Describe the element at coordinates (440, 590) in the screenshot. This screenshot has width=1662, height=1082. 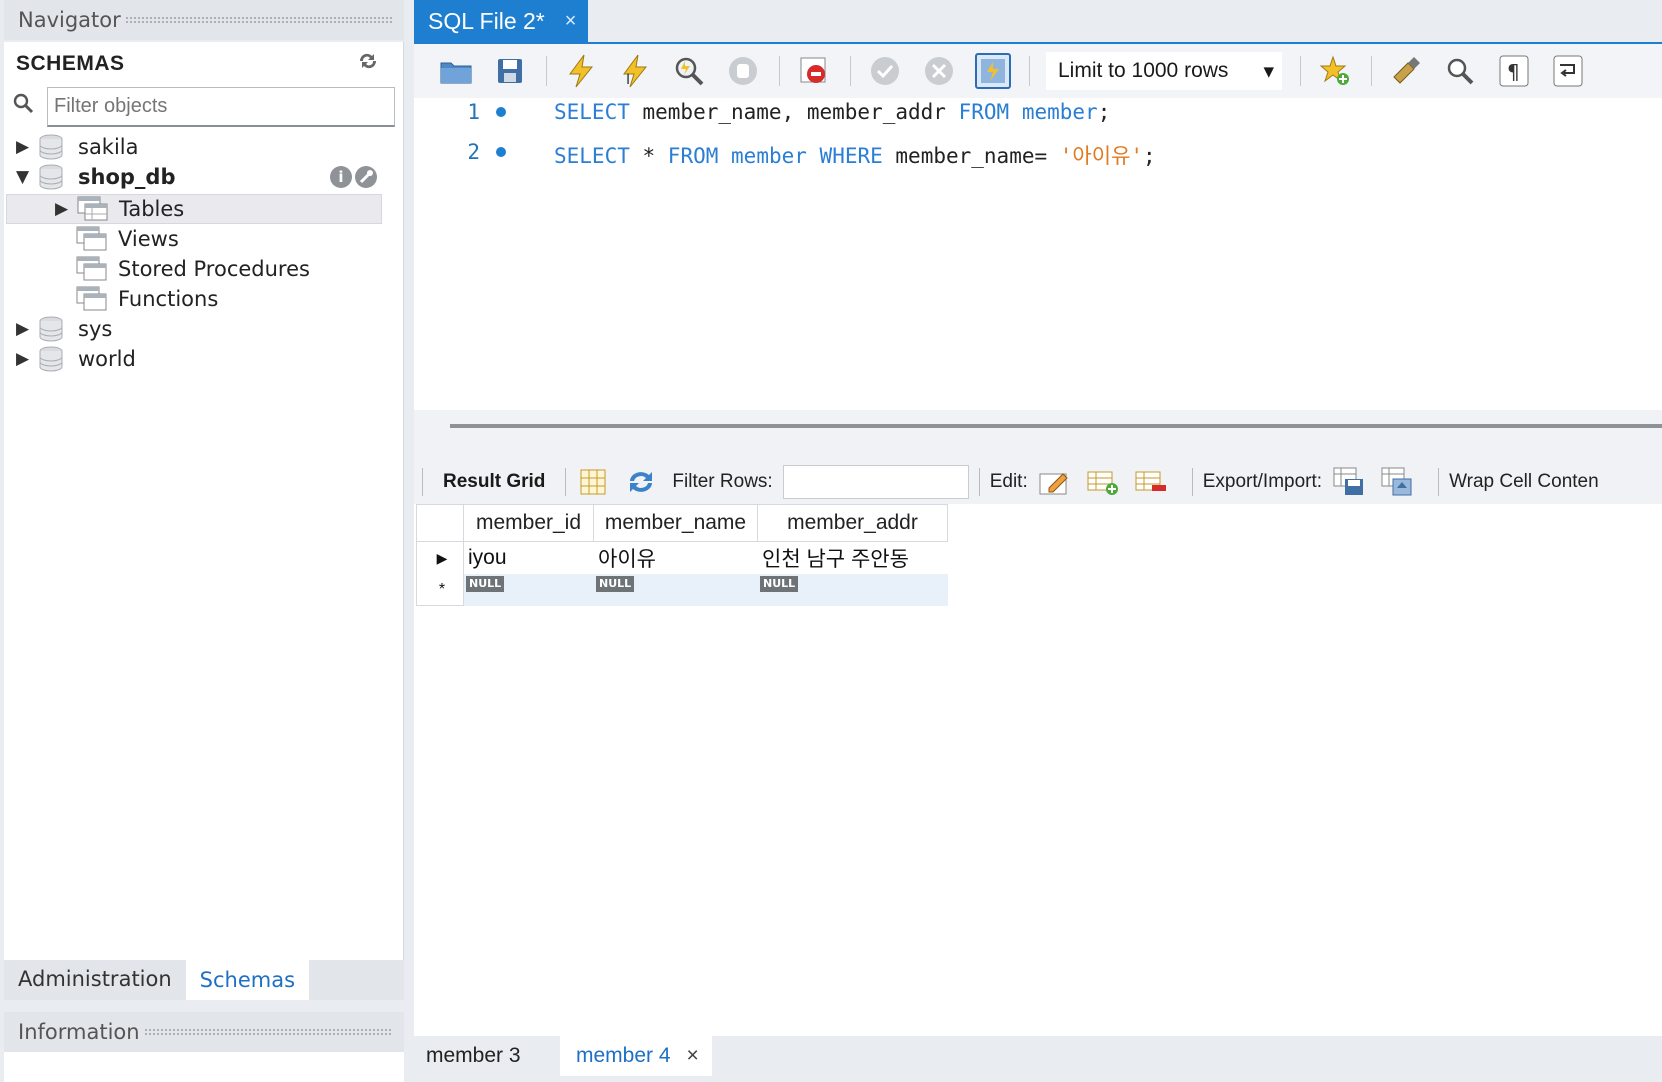
I see `new-row-marker: *` at that location.